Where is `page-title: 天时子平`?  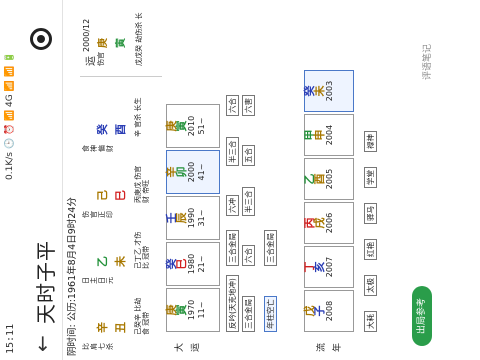
page-title: 天时子平 is located at coordinates (46, 282).